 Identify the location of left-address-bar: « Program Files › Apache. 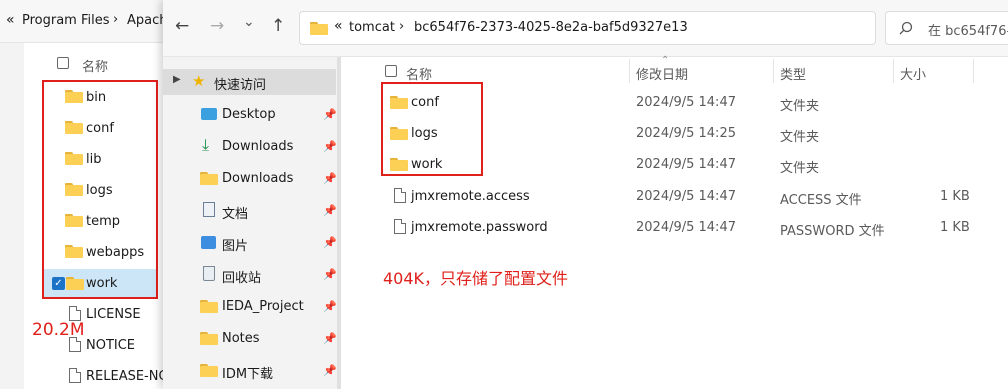
(88, 21).